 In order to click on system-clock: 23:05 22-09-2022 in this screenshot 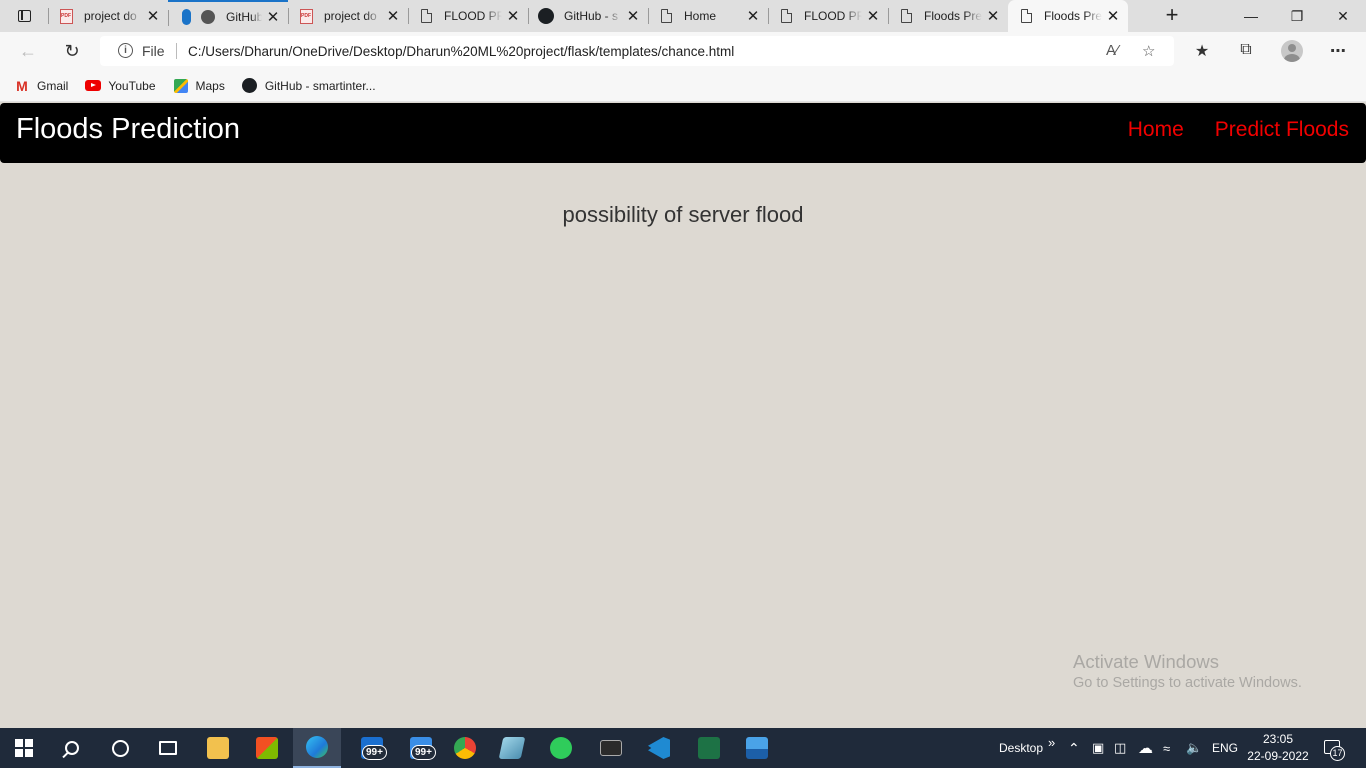, I will do `click(1278, 748)`.